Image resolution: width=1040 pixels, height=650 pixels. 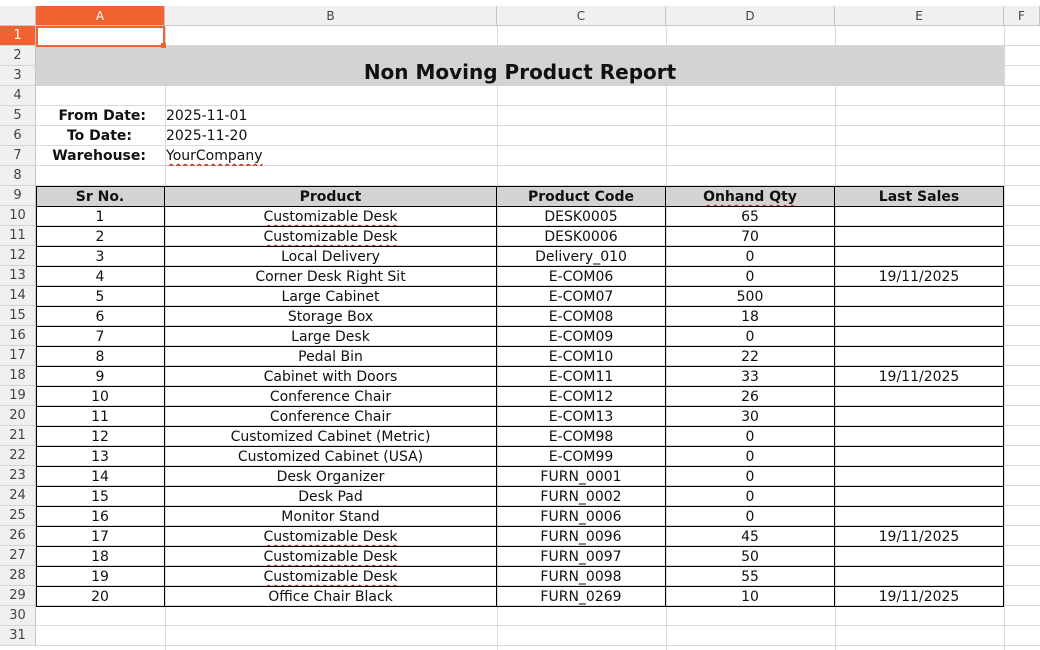 I want to click on row-header-25: 25, so click(x=18, y=516).